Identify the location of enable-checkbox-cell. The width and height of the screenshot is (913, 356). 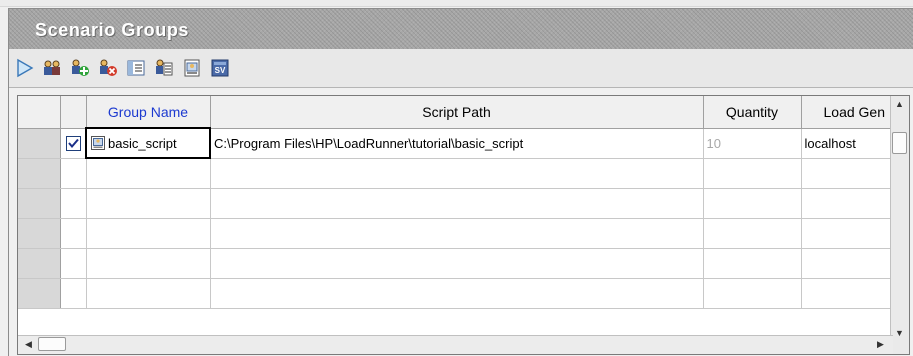
(73, 143).